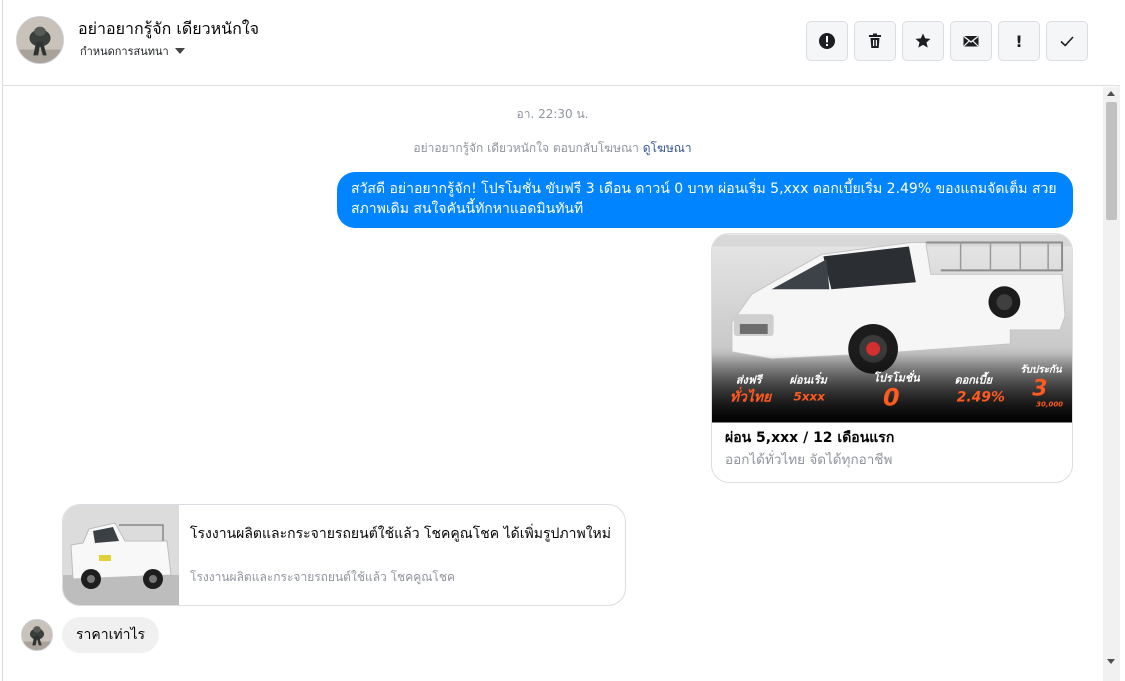 Image resolution: width=1125 pixels, height=681 pixels. Describe the element at coordinates (810, 438) in the screenshot. I see `ad-card-title: ผ่อน 5,xxx / 12 เดือนแรก` at that location.